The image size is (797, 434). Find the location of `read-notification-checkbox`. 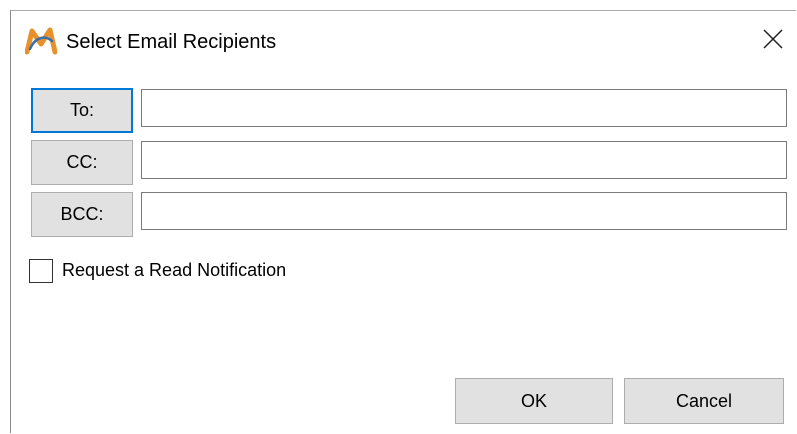

read-notification-checkbox is located at coordinates (41, 271).